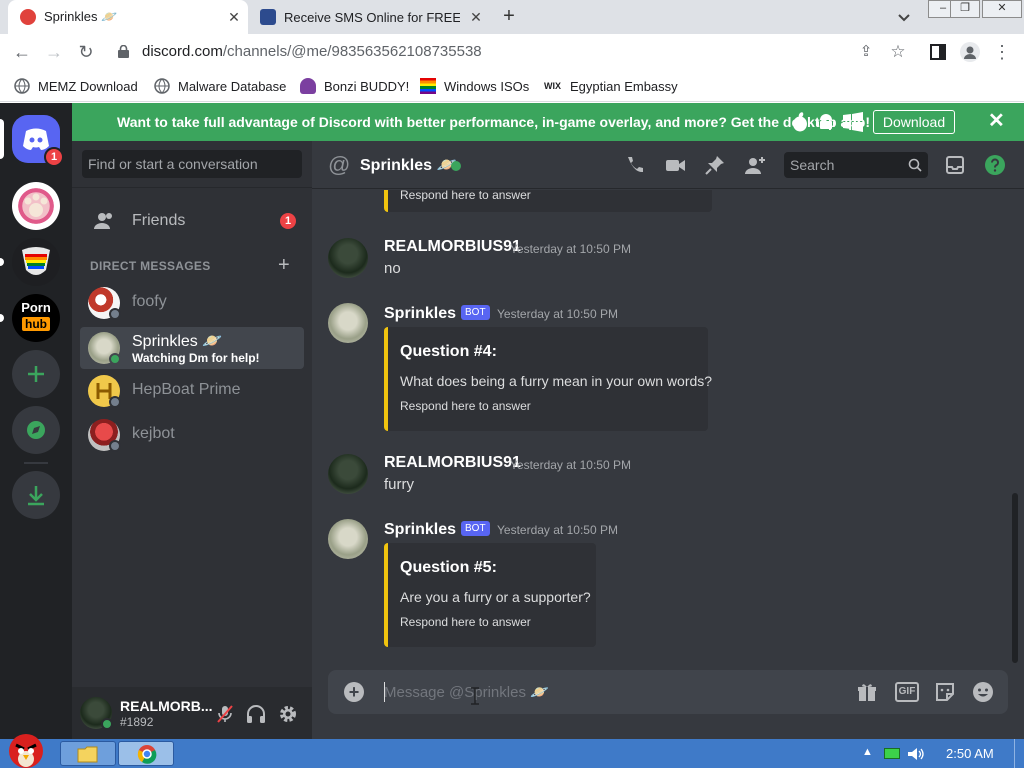  I want to click on download-apps-button, so click(36, 495).